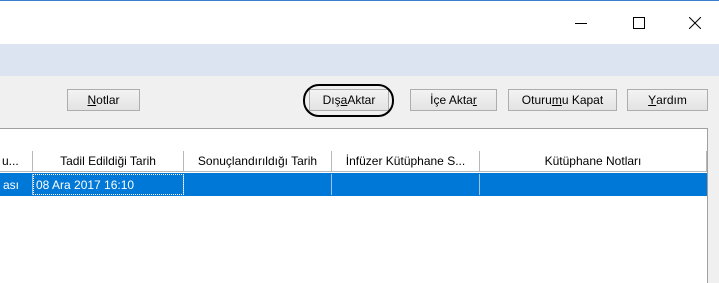 The height and width of the screenshot is (283, 719). I want to click on help-button: Yardım, so click(667, 100).